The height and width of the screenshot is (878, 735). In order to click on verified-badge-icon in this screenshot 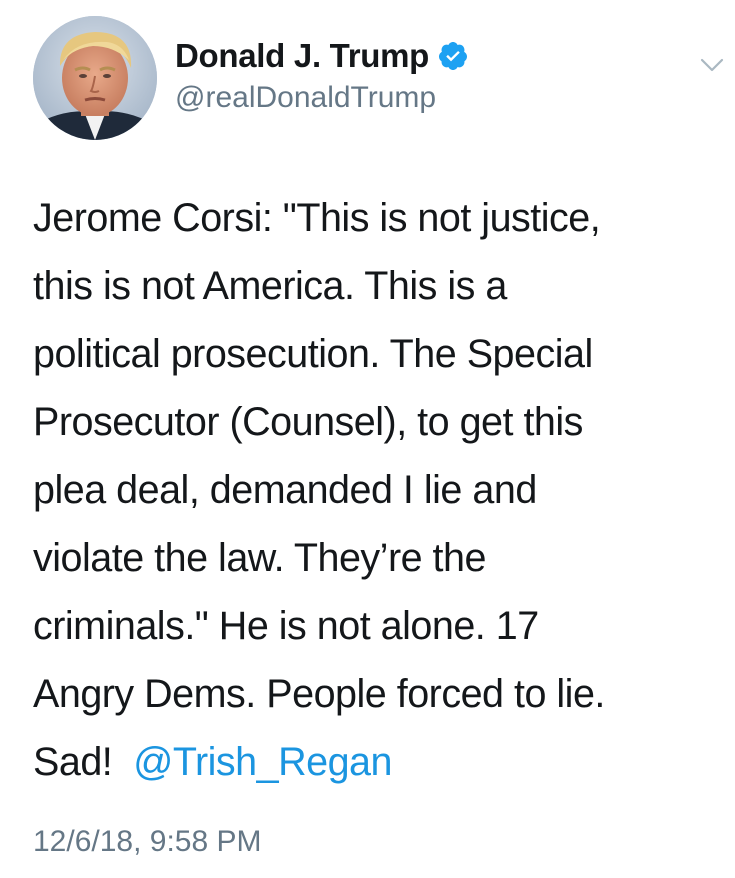, I will do `click(453, 56)`.